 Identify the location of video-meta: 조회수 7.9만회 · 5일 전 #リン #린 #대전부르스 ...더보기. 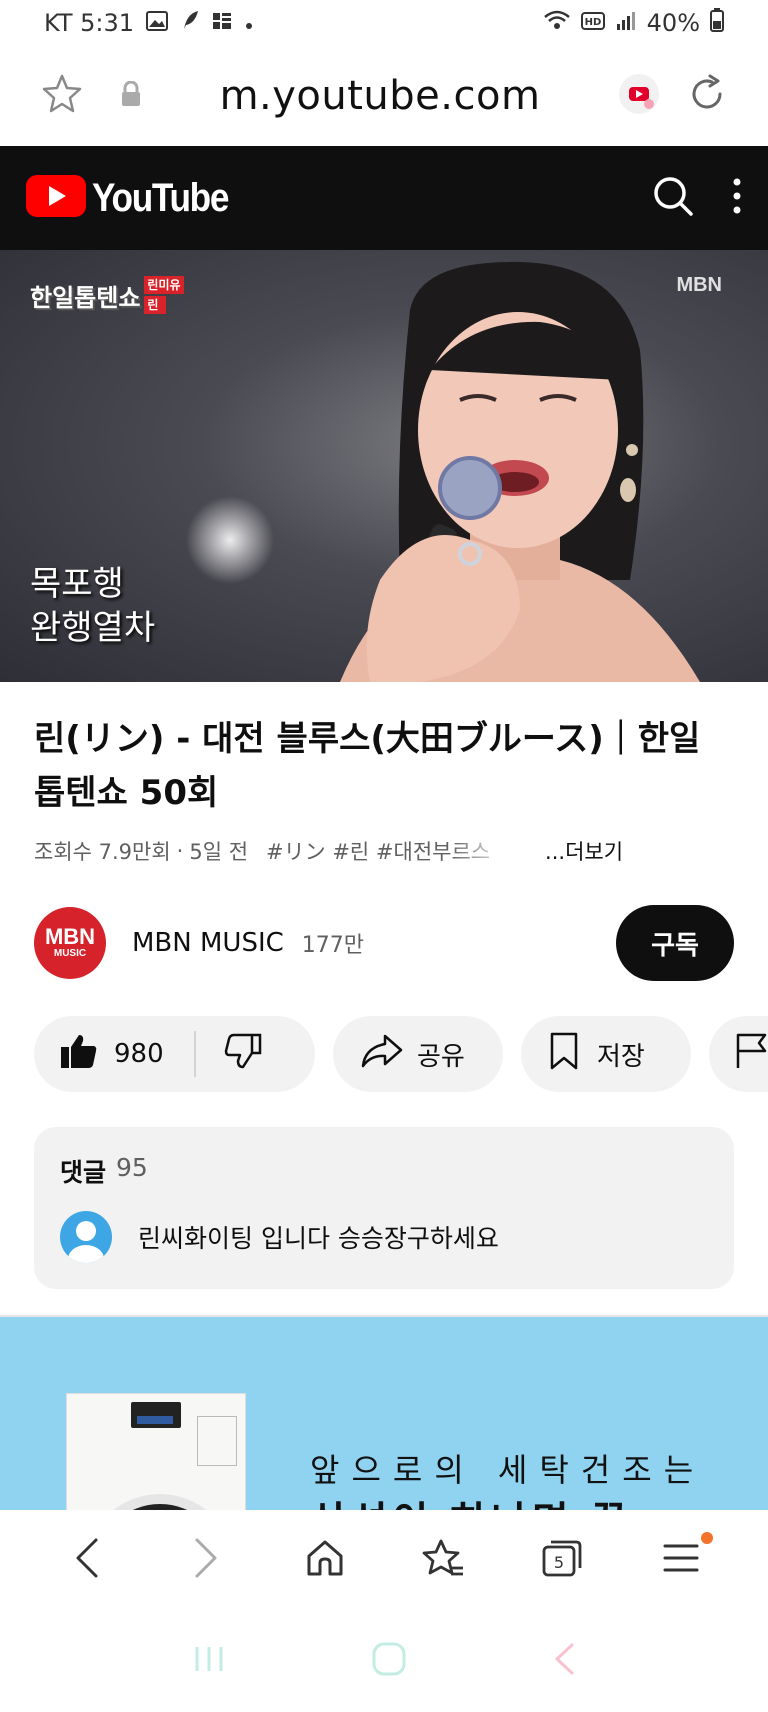
(384, 851).